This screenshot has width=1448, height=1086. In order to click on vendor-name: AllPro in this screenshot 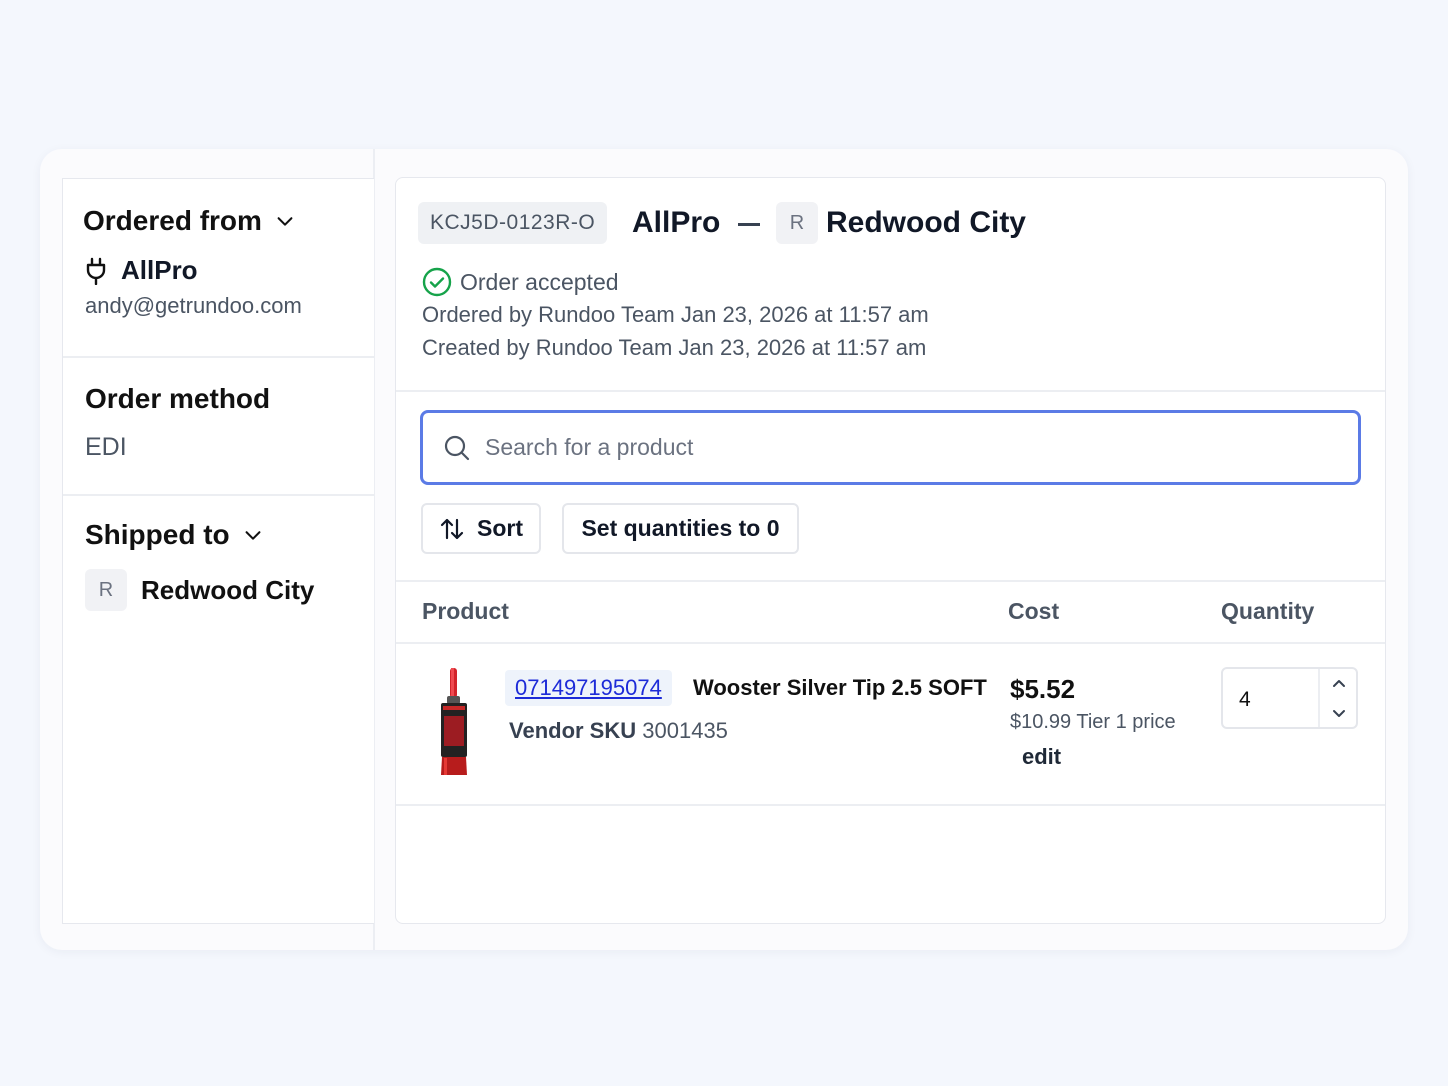, I will do `click(159, 270)`.